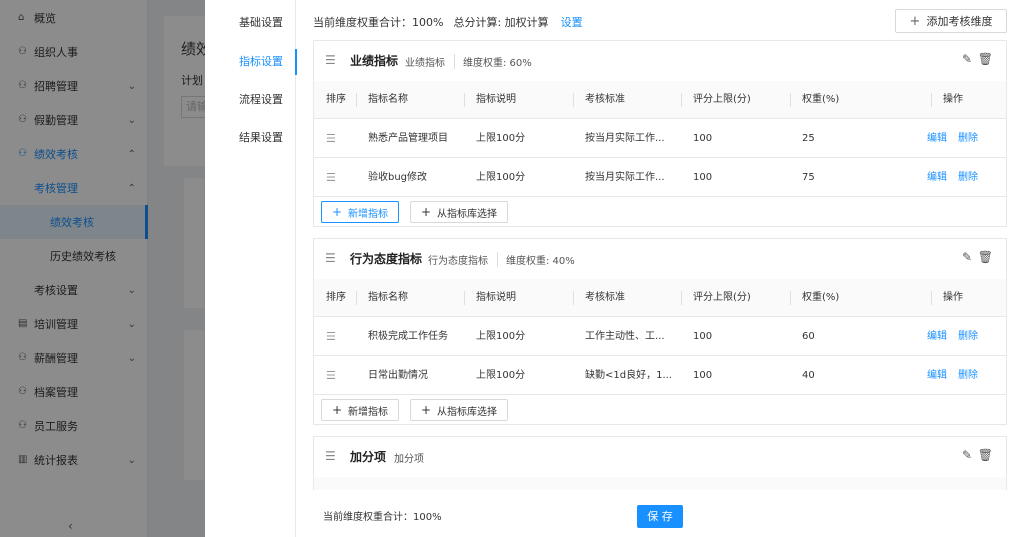 The height and width of the screenshot is (537, 1024). I want to click on drawer-tabs: 基础设置 指标设置 流程设置 结果设置, so click(251, 268).